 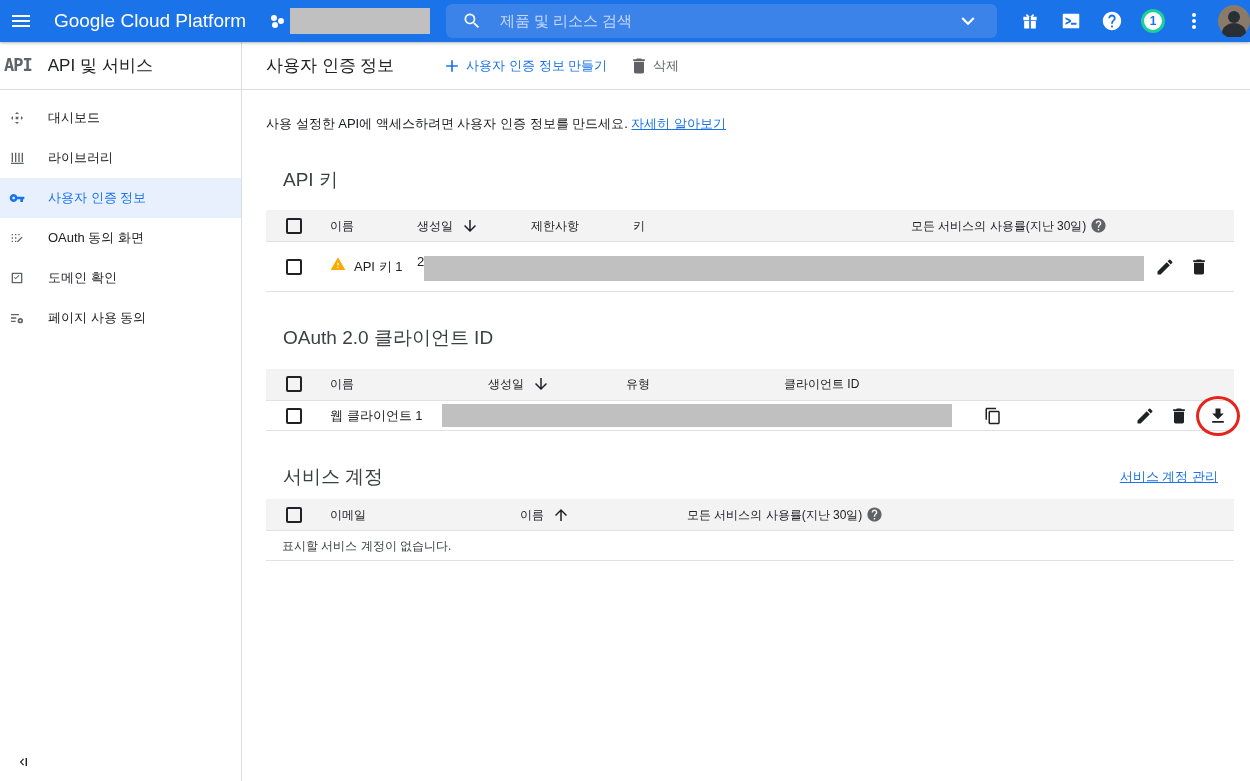 What do you see at coordinates (120, 158) in the screenshot?
I see `sidebar-item: 라이브러리` at bounding box center [120, 158].